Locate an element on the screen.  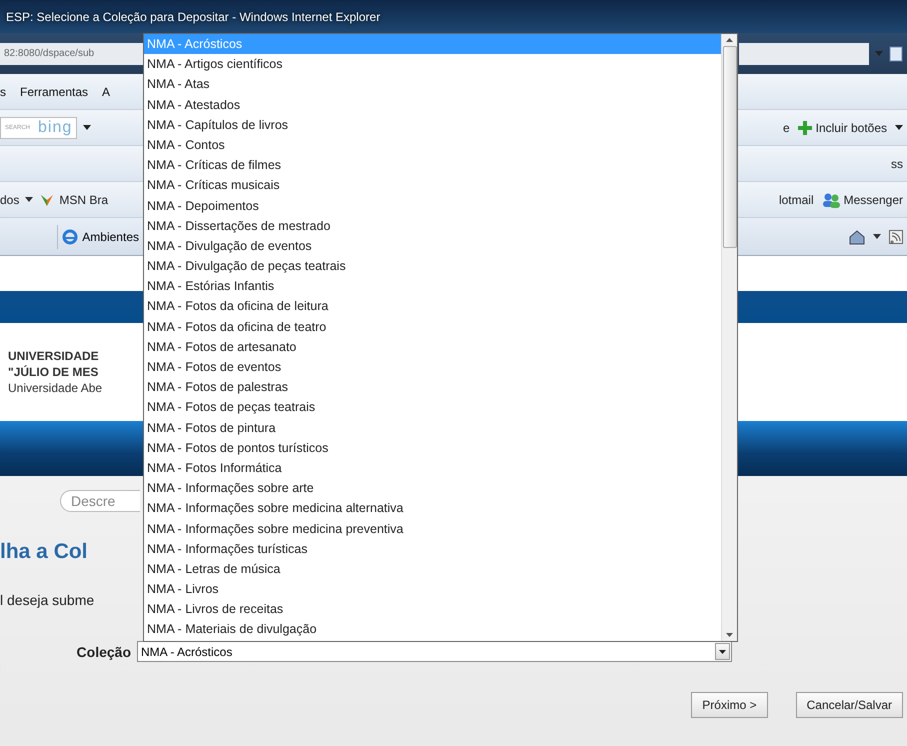
dropdown-option: NMA - Livros de receitas is located at coordinates (432, 609).